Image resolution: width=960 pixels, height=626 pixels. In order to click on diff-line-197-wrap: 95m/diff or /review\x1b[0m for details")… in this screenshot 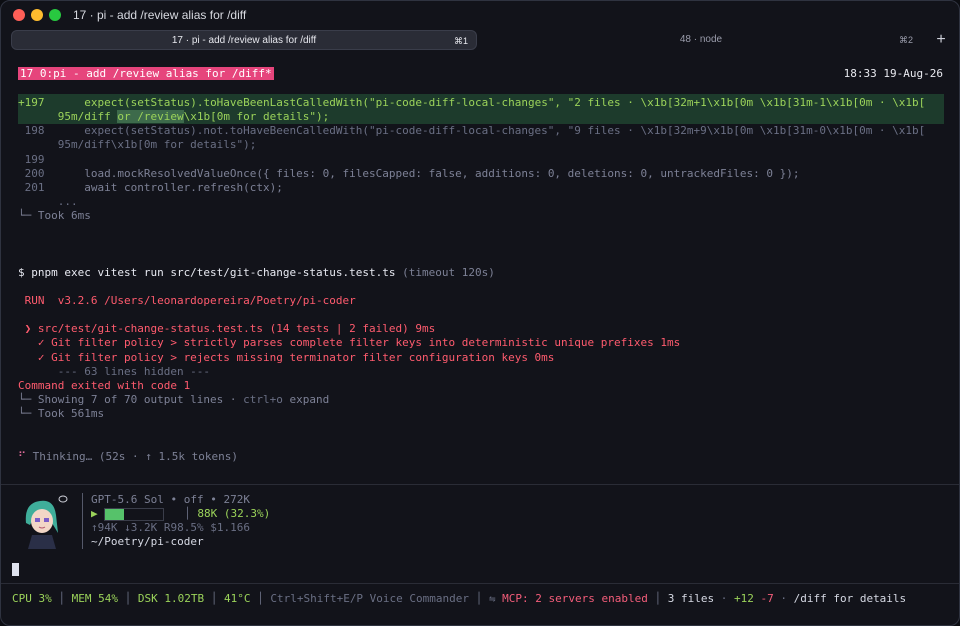, I will do `click(480, 117)`.